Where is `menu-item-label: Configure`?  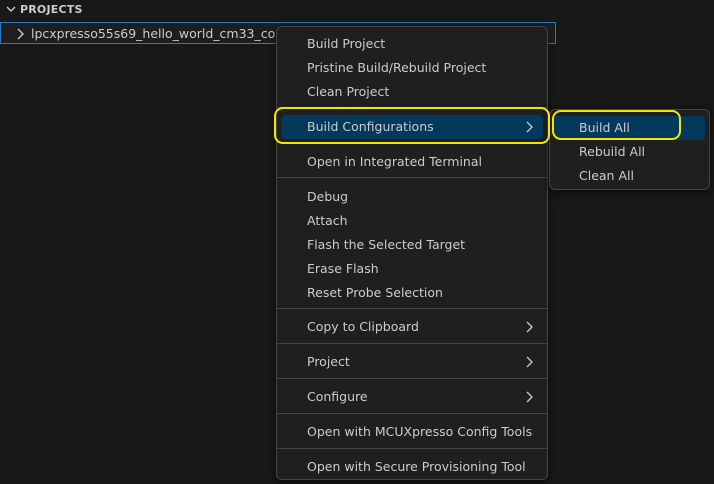
menu-item-label: Configure is located at coordinates (337, 396).